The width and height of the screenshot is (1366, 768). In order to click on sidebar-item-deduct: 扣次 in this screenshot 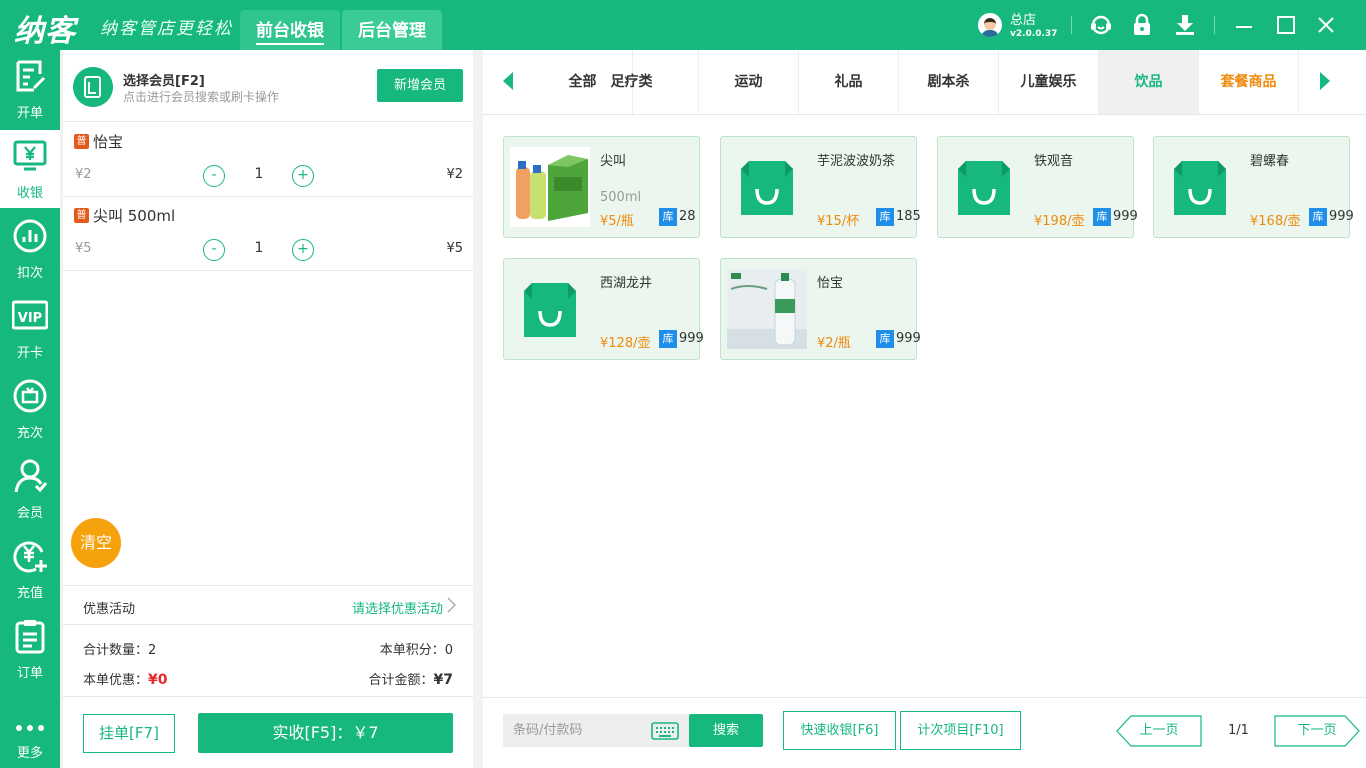, I will do `click(30, 249)`.